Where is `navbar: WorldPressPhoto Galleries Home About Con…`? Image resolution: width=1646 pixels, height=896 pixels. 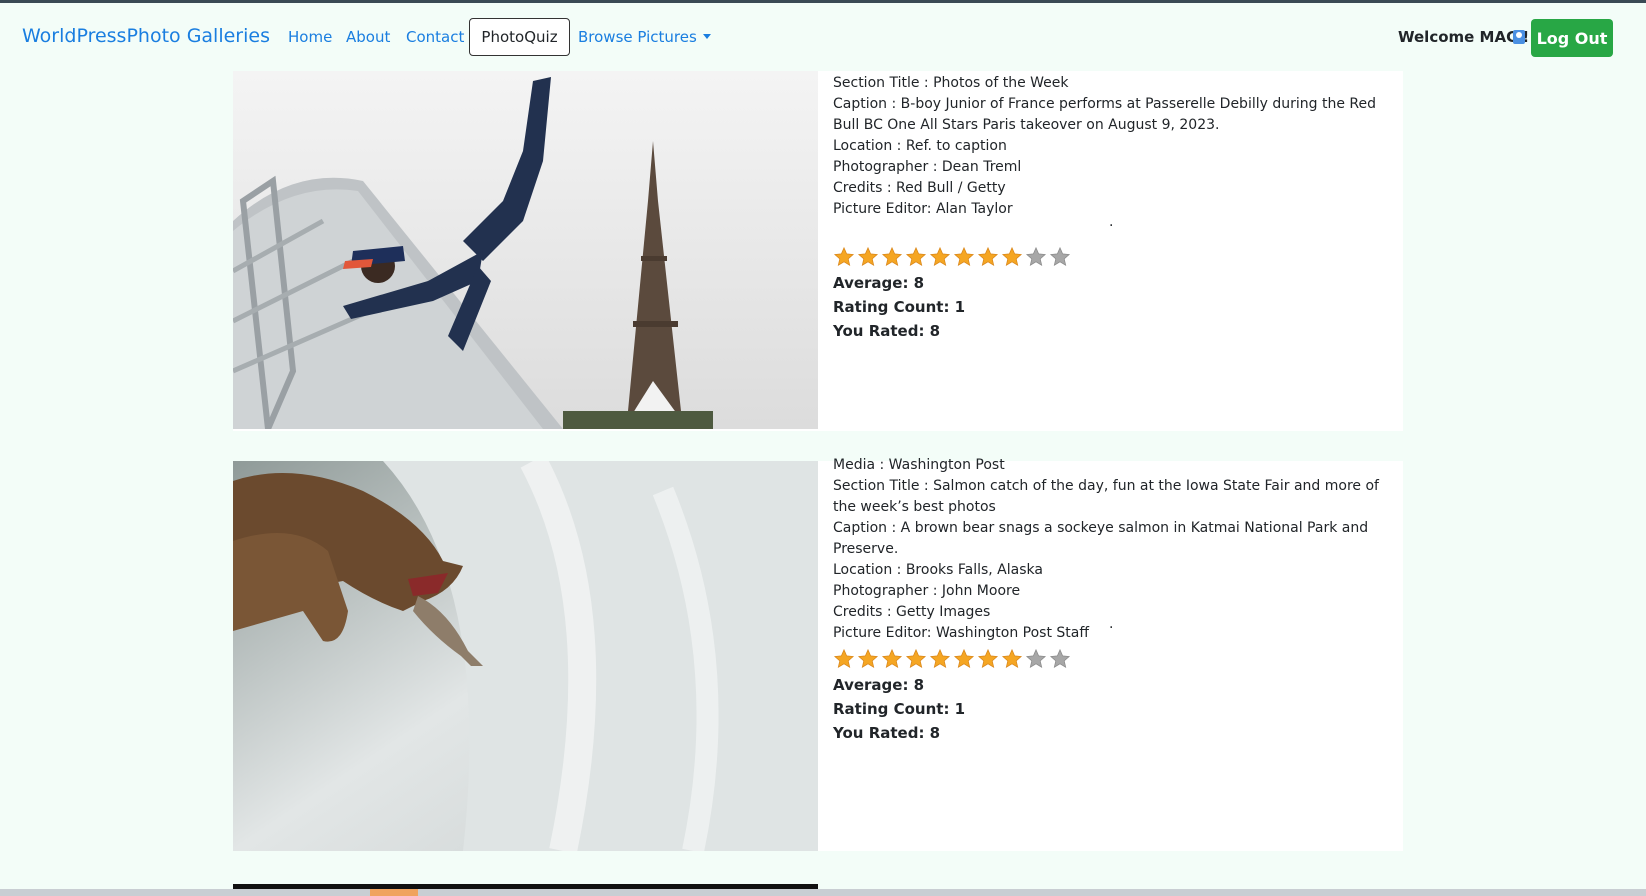
navbar: WorldPressPhoto Galleries Home About Con… is located at coordinates (823, 37).